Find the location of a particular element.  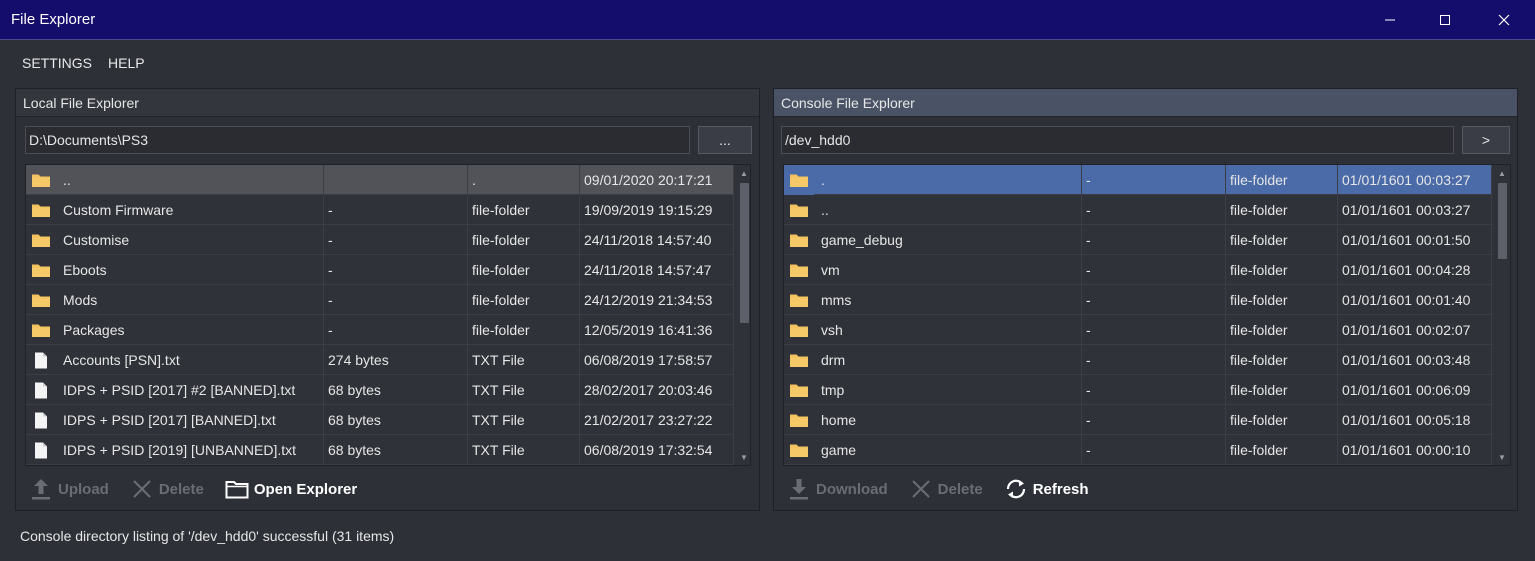

table-row: game - file-folder 01/01/1601 00:00:10 is located at coordinates (1138, 450).